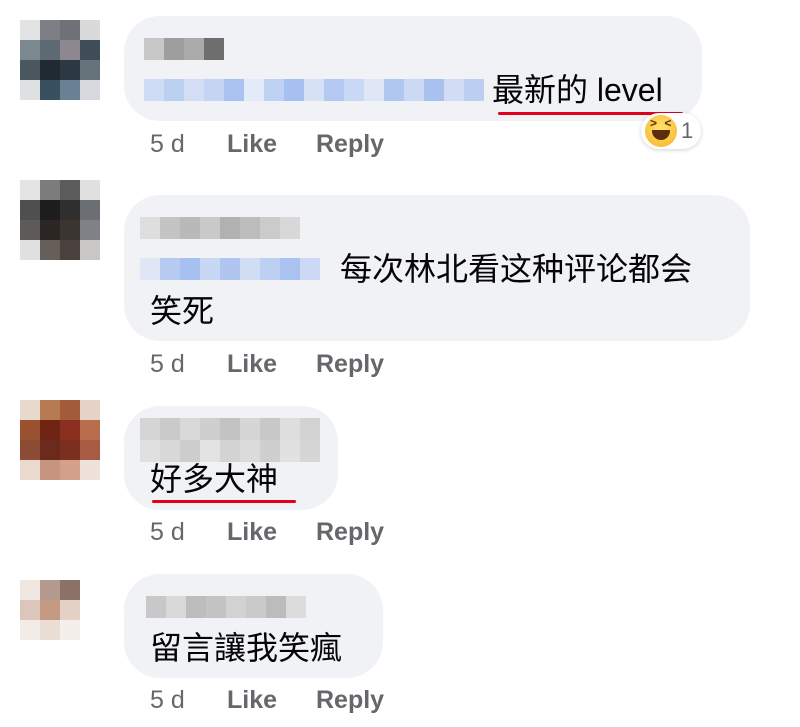  What do you see at coordinates (577, 90) in the screenshot?
I see `comment-text: 最新的 level` at bounding box center [577, 90].